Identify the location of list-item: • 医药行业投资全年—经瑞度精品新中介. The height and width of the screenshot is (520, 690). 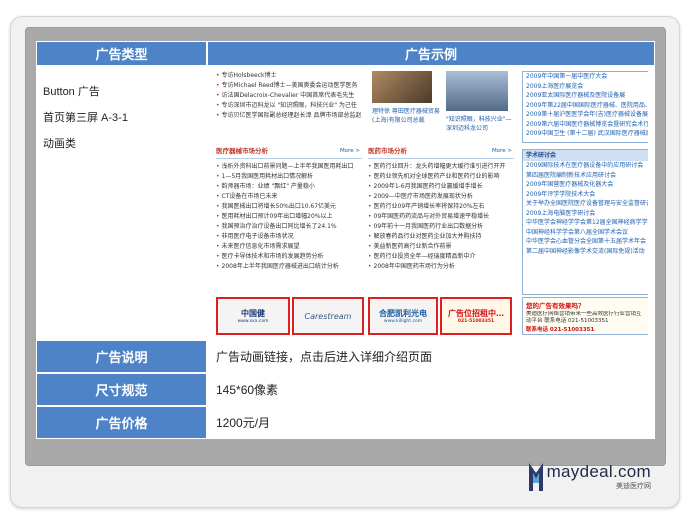
(441, 257).